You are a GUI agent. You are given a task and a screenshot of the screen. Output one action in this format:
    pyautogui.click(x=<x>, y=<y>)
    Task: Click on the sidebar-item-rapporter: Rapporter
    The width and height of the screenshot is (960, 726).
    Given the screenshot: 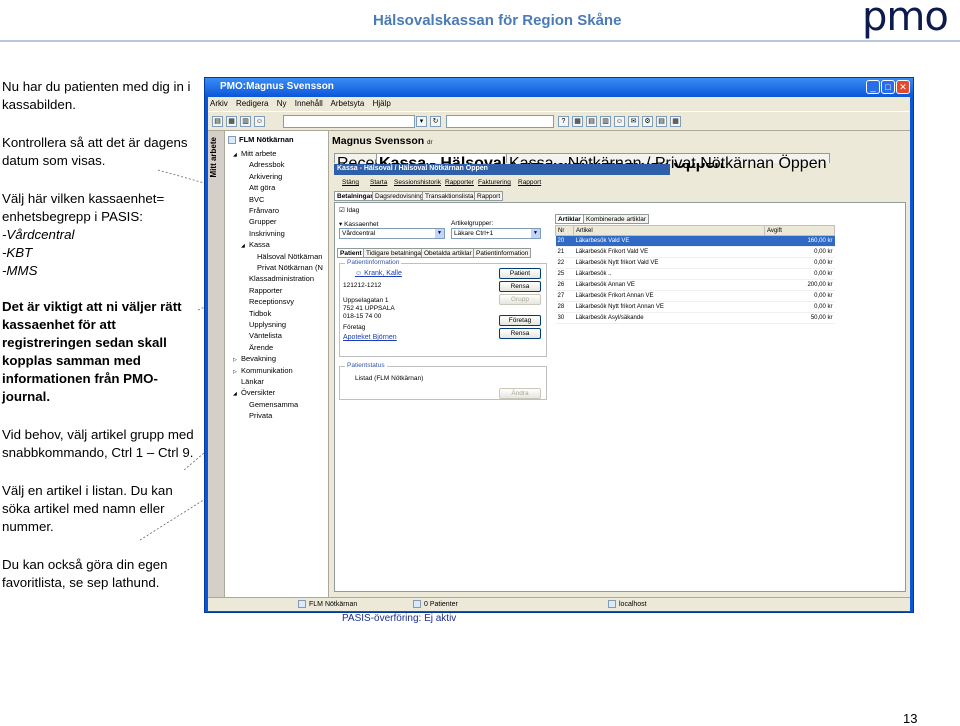 What is the action you would take?
    pyautogui.click(x=261, y=290)
    